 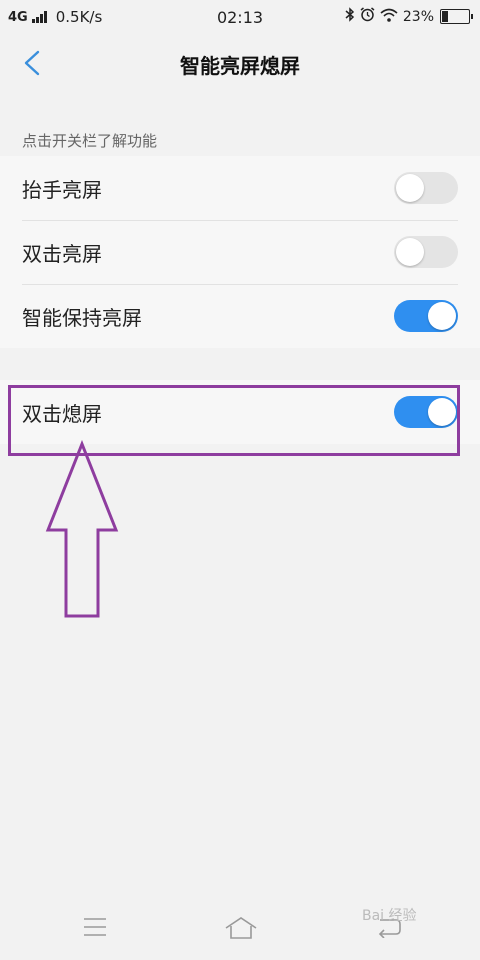 What do you see at coordinates (241, 930) in the screenshot?
I see `home-icon` at bounding box center [241, 930].